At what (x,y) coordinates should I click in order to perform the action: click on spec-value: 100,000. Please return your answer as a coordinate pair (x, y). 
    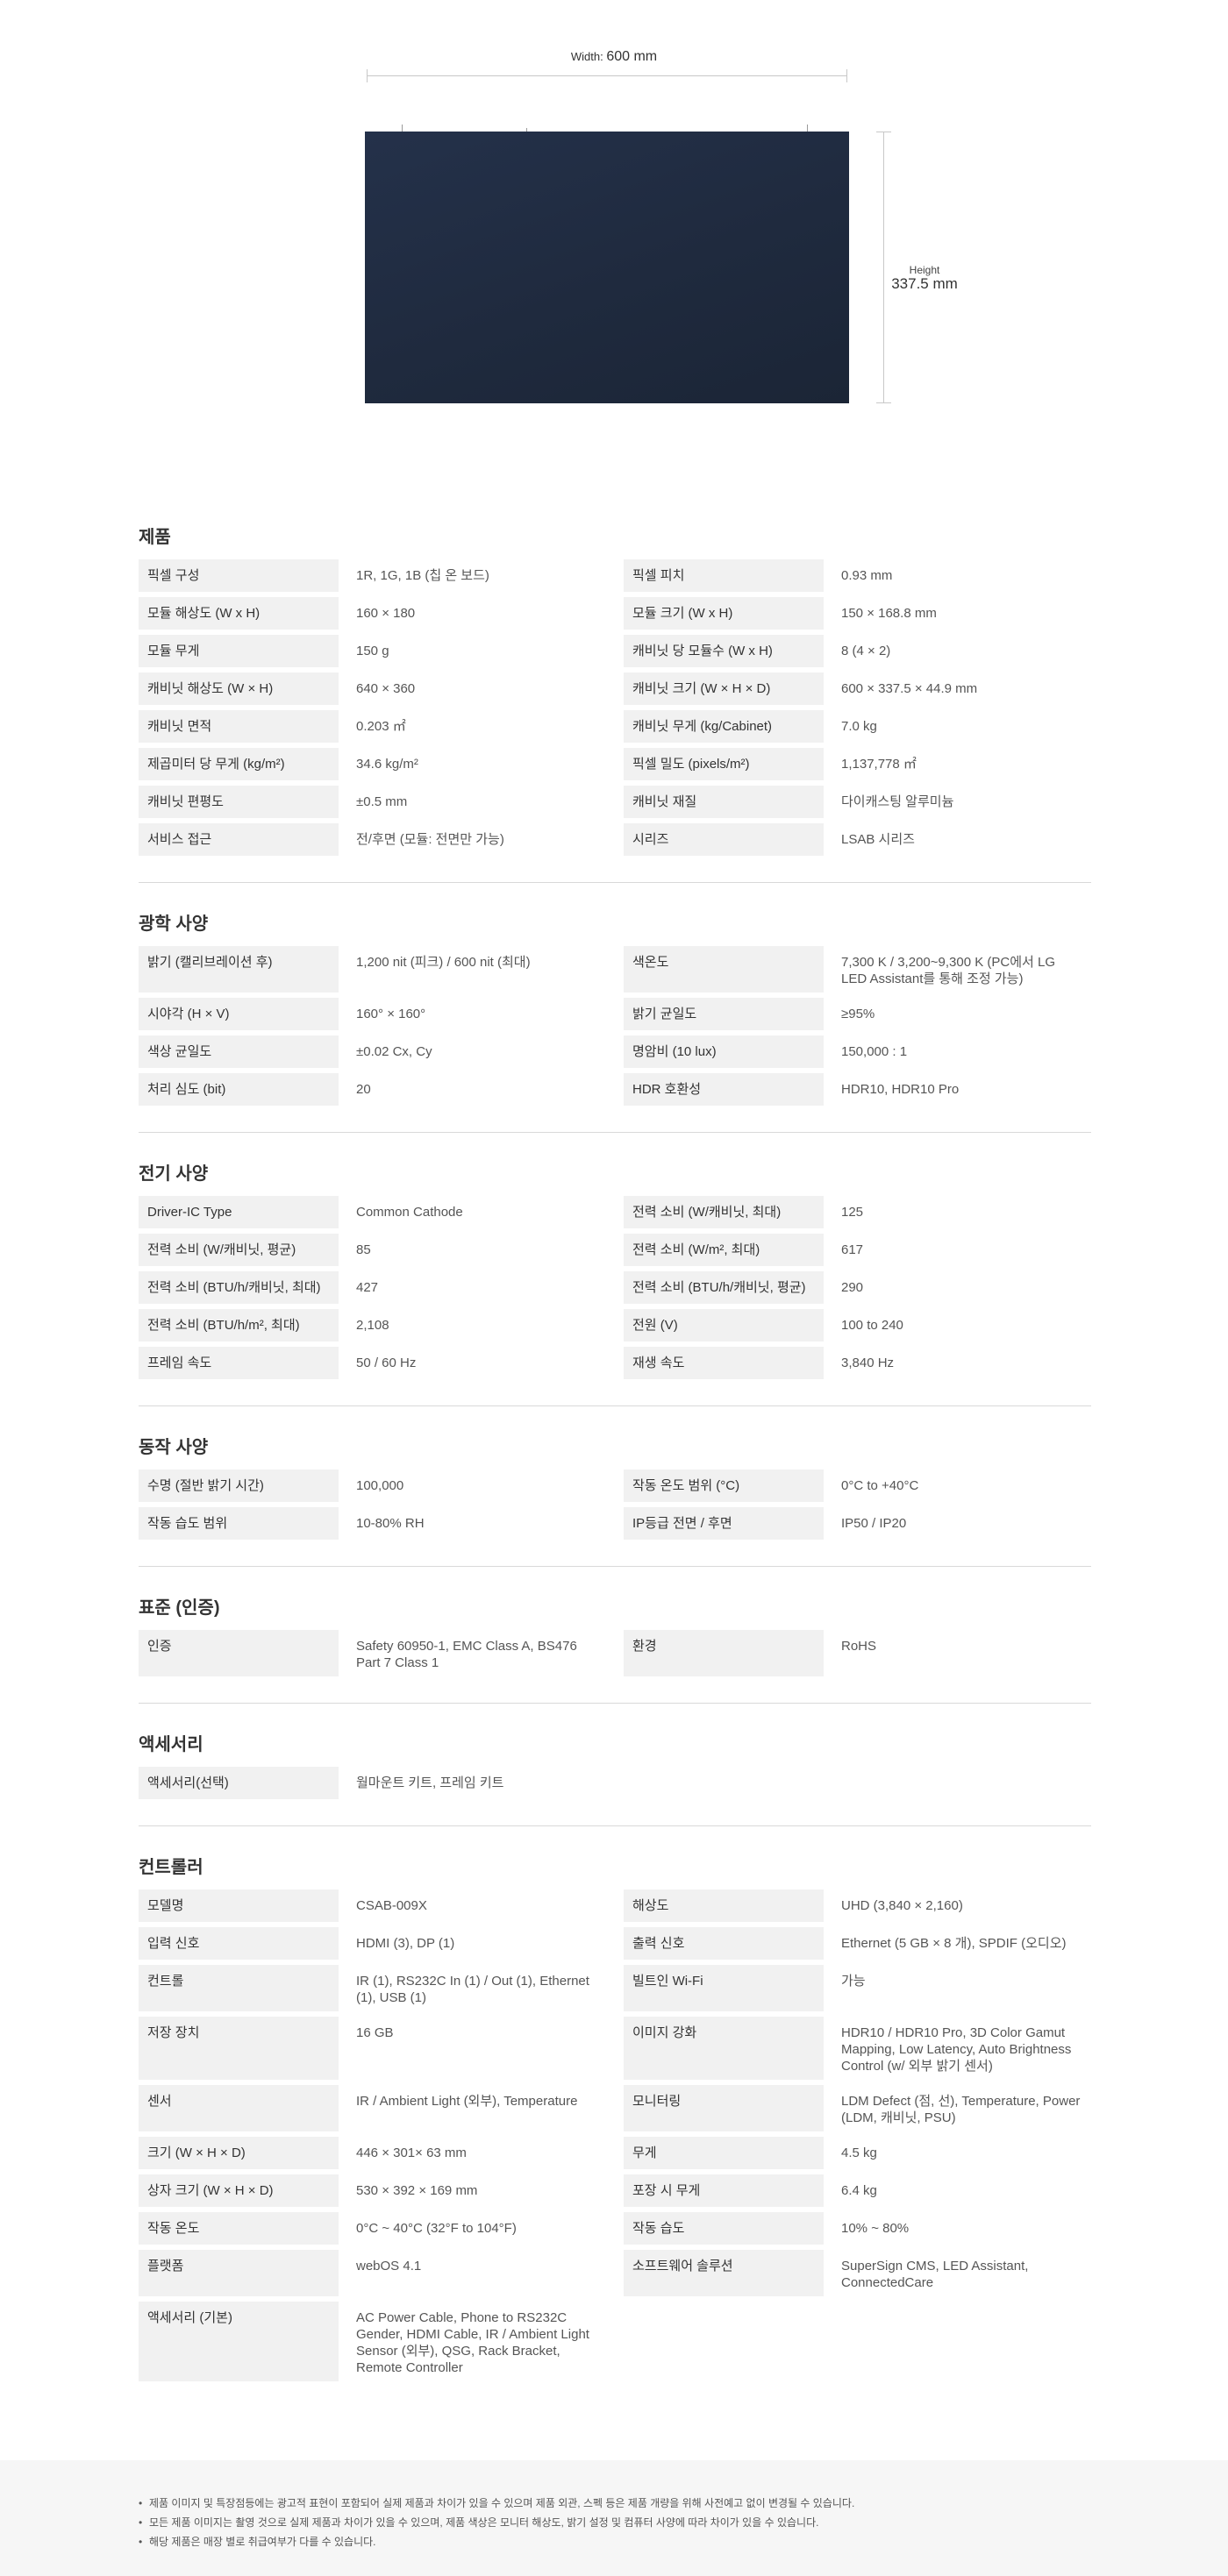
    Looking at the image, I should click on (380, 1485).